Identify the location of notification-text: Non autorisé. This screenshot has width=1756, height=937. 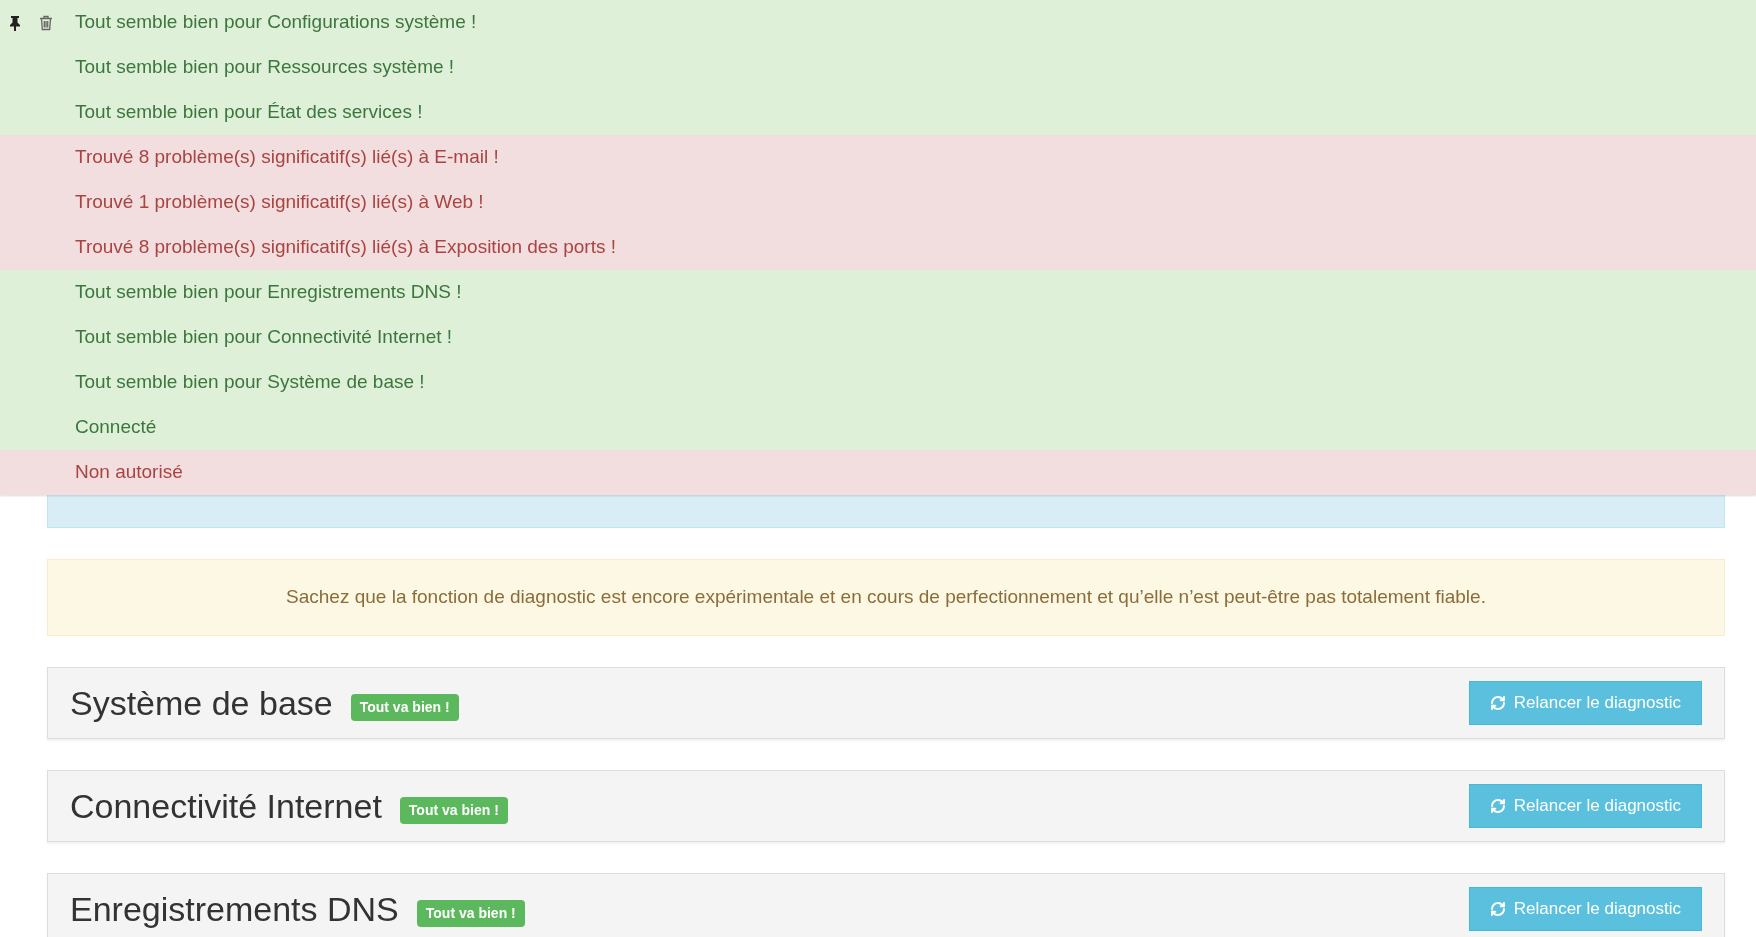
(129, 472).